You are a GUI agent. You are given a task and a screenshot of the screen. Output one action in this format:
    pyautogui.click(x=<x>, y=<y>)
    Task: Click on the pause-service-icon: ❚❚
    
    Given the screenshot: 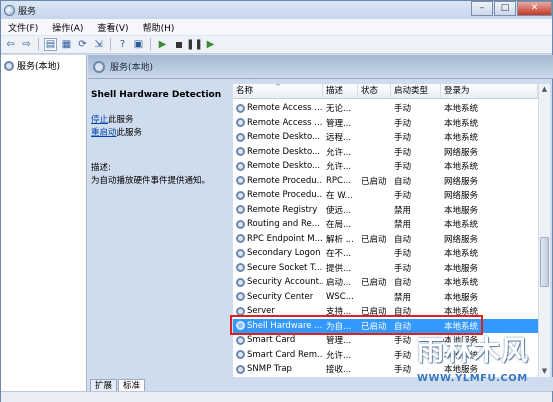 What is the action you would take?
    pyautogui.click(x=194, y=44)
    